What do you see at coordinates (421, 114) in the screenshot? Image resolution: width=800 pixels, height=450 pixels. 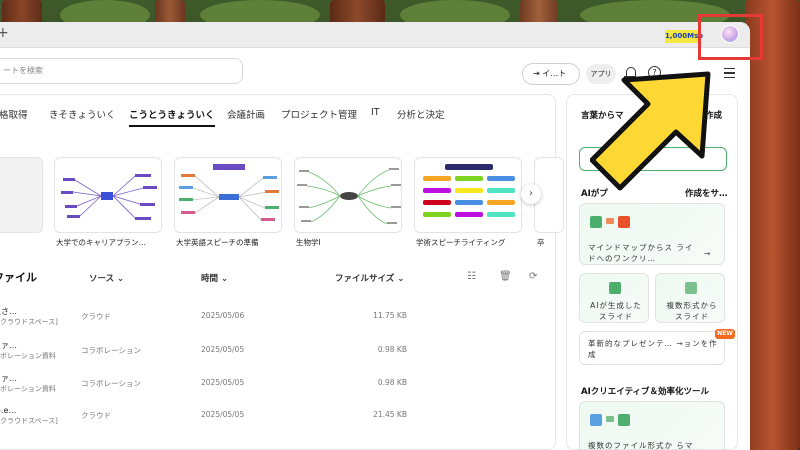 I see `tab-analysis-decision: 分析と決定` at bounding box center [421, 114].